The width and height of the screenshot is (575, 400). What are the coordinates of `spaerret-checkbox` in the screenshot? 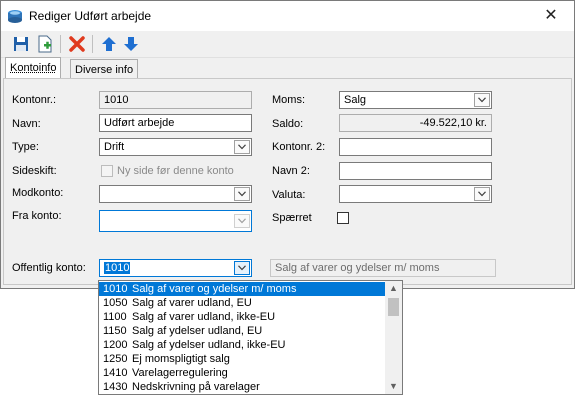 It's located at (343, 218).